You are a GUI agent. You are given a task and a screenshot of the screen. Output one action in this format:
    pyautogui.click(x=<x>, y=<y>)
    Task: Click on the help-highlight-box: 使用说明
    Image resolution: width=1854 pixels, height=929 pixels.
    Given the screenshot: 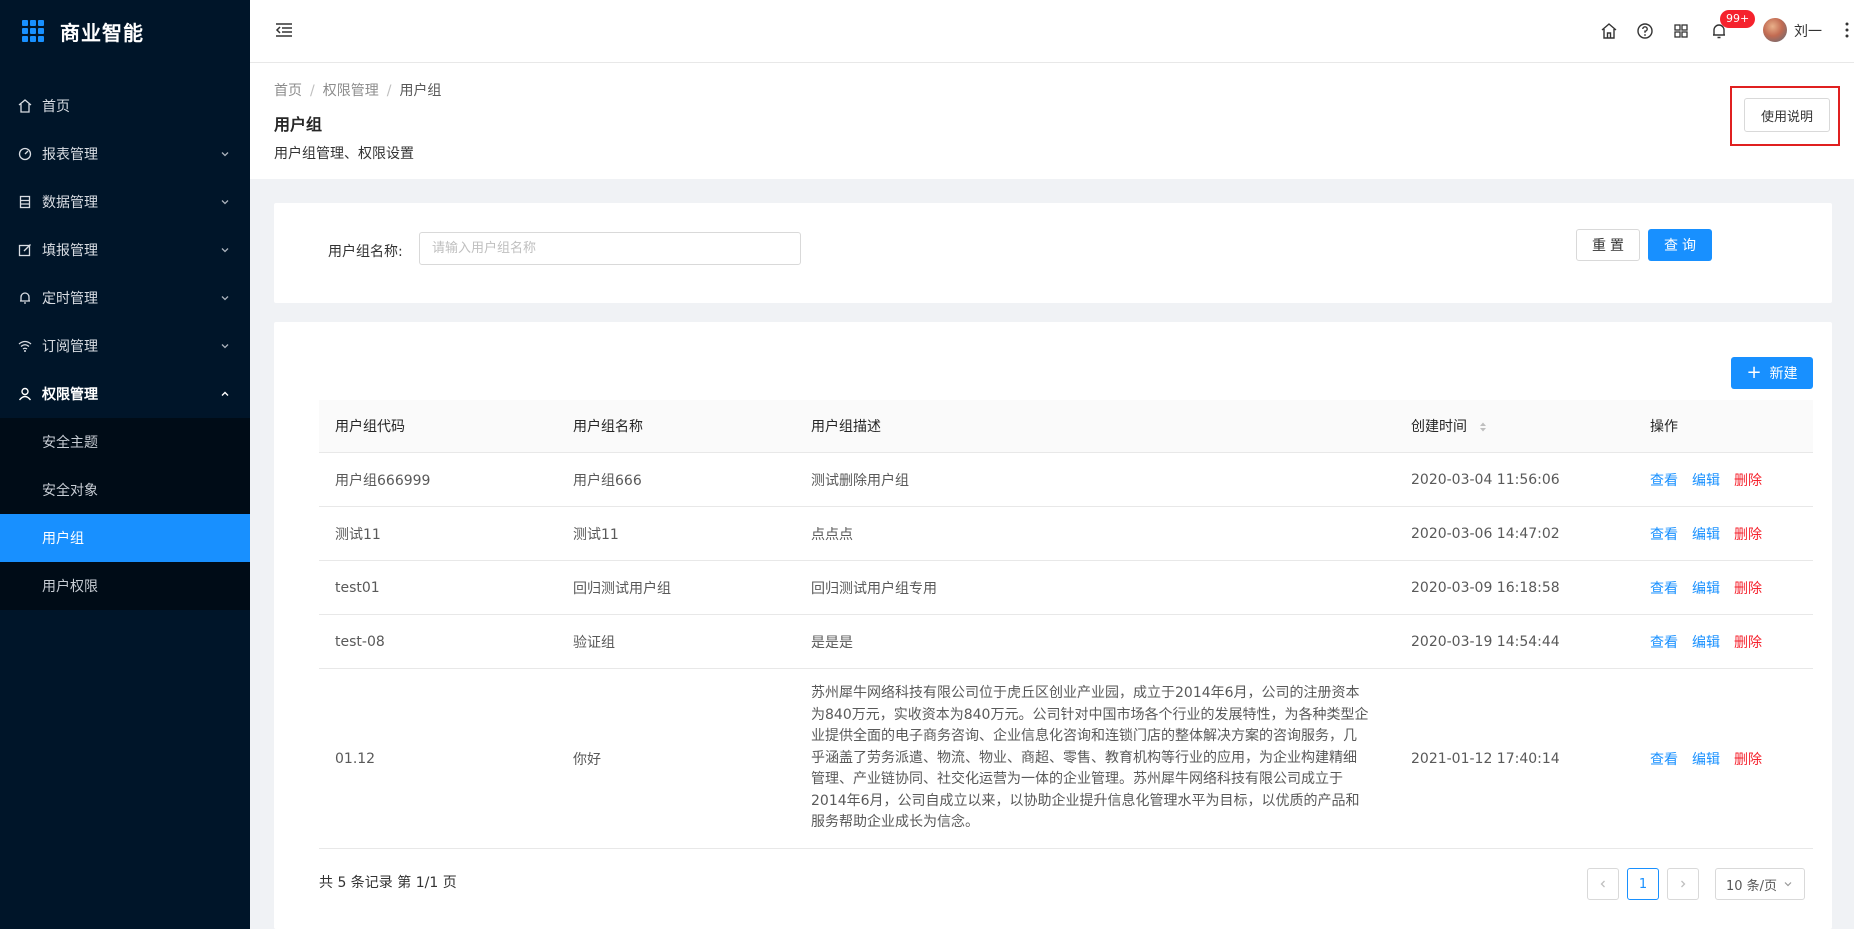 What is the action you would take?
    pyautogui.click(x=1785, y=116)
    